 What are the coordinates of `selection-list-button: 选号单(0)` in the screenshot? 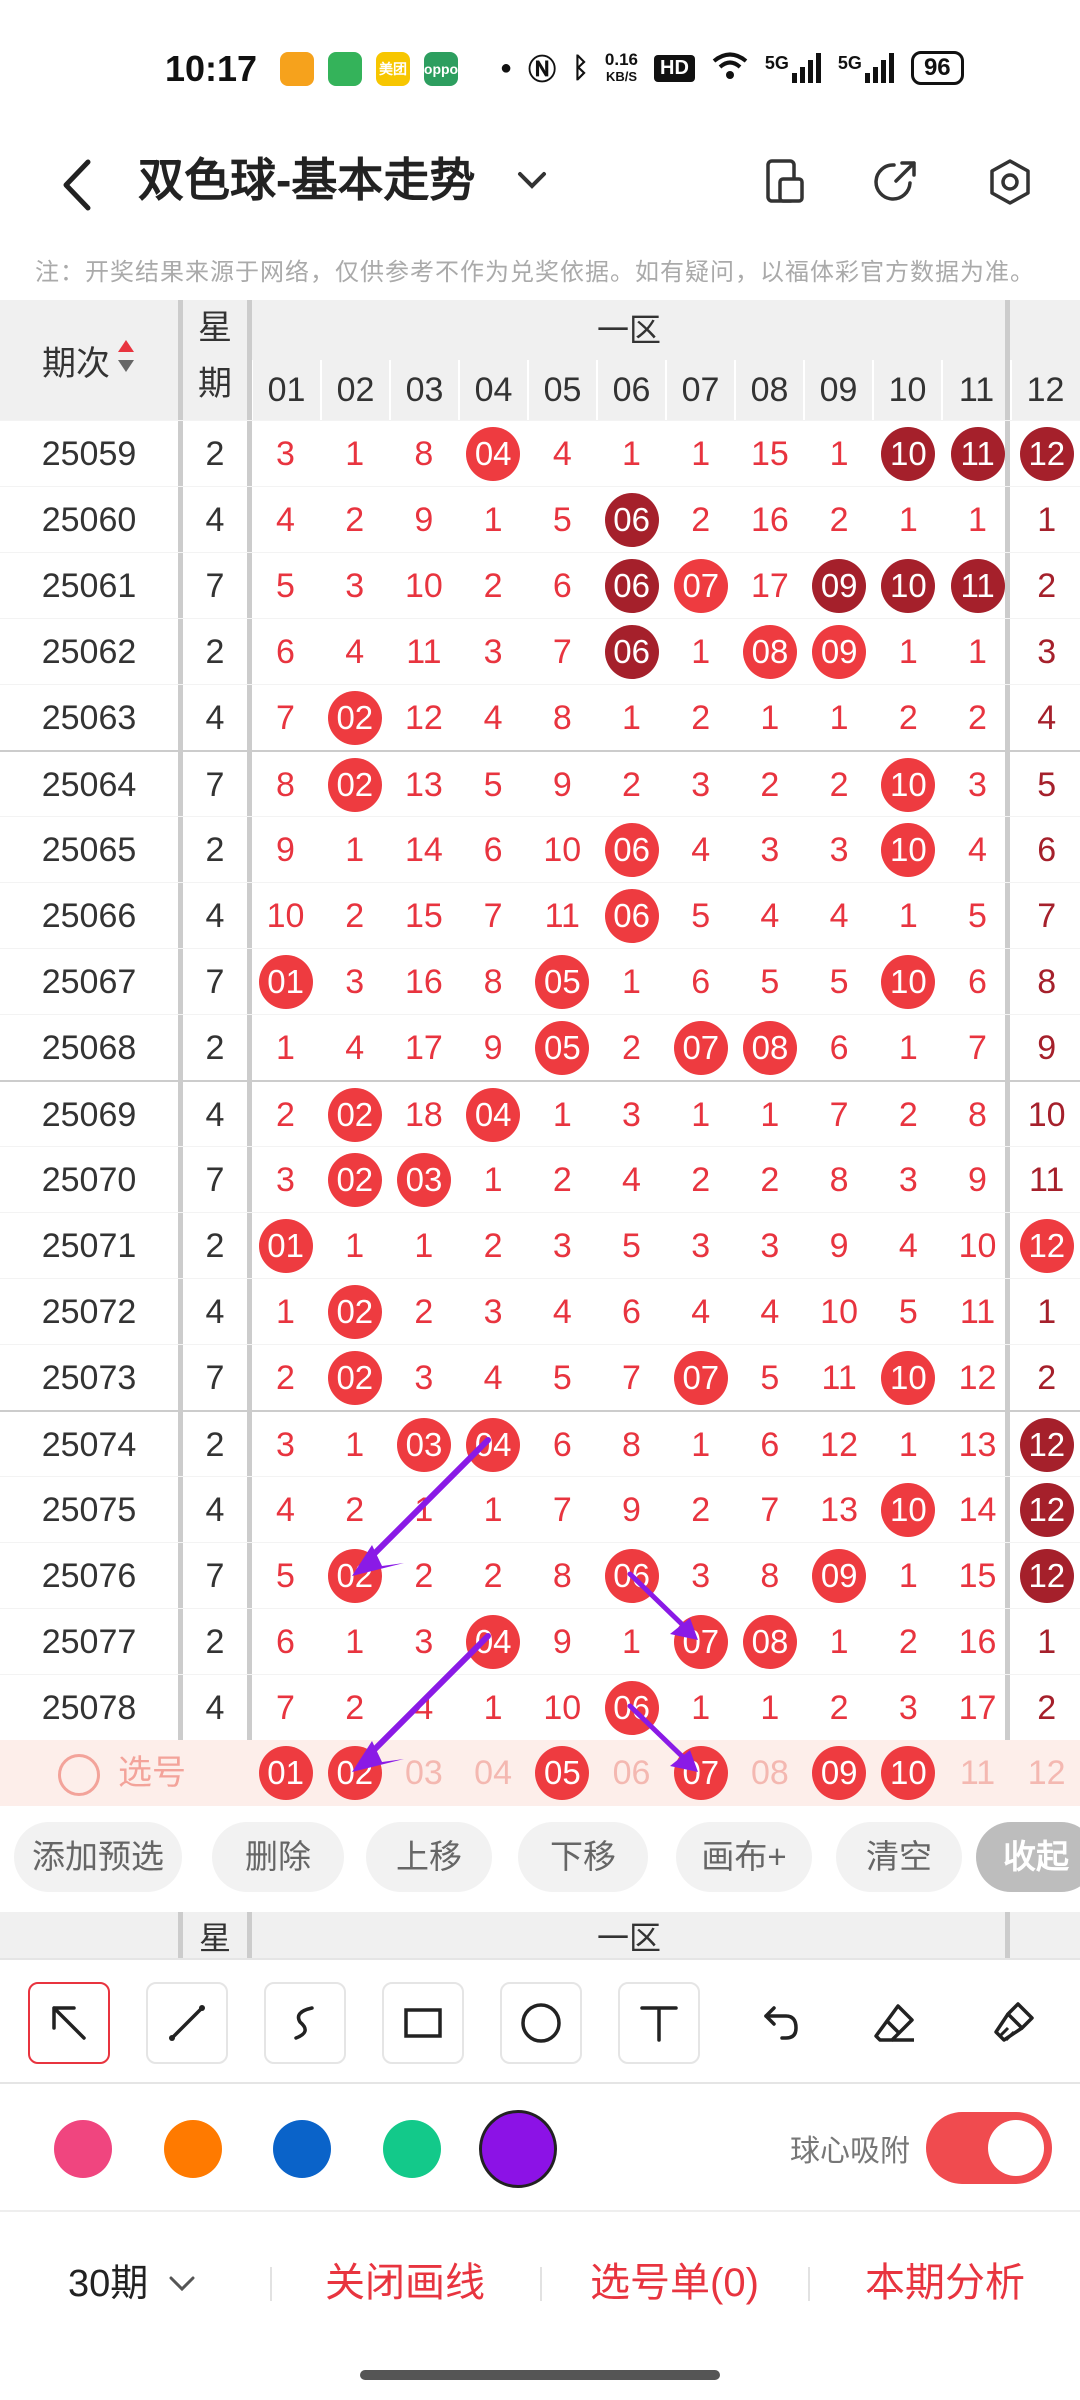 It's located at (674, 2279).